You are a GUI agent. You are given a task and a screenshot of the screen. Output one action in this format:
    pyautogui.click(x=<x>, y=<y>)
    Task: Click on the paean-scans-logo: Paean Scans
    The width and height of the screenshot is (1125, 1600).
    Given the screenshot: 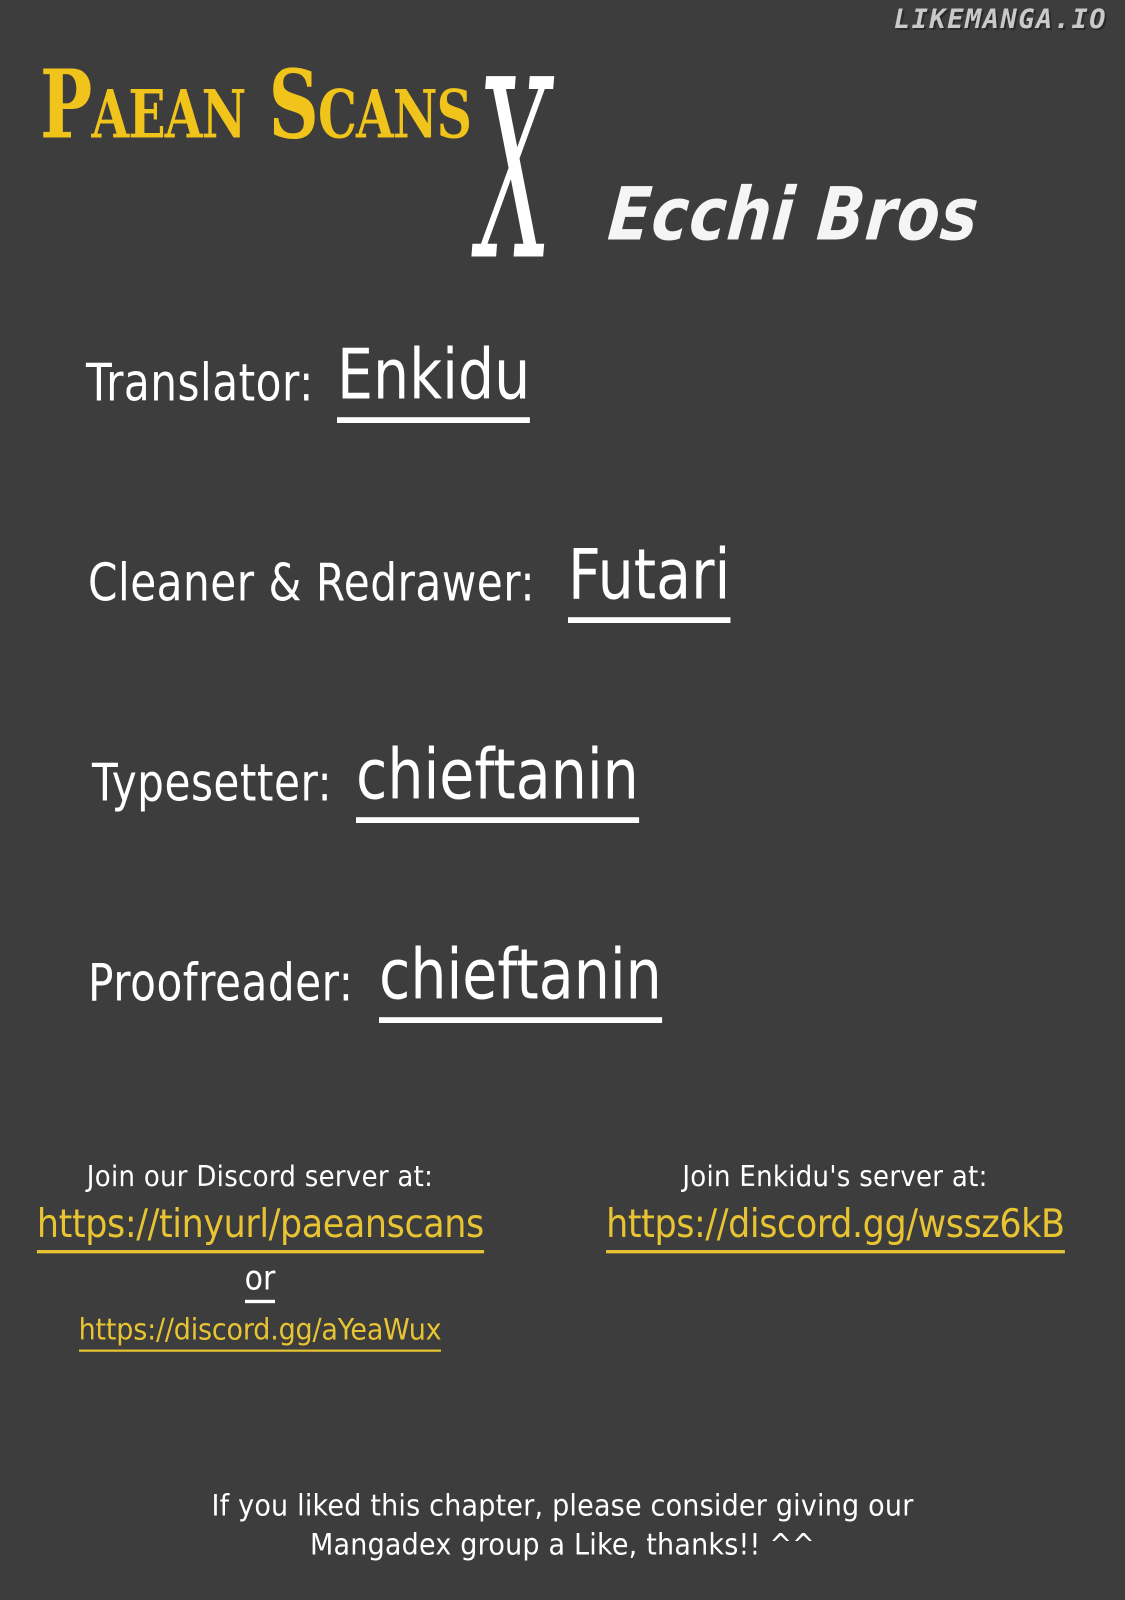 What is the action you would take?
    pyautogui.click(x=256, y=105)
    